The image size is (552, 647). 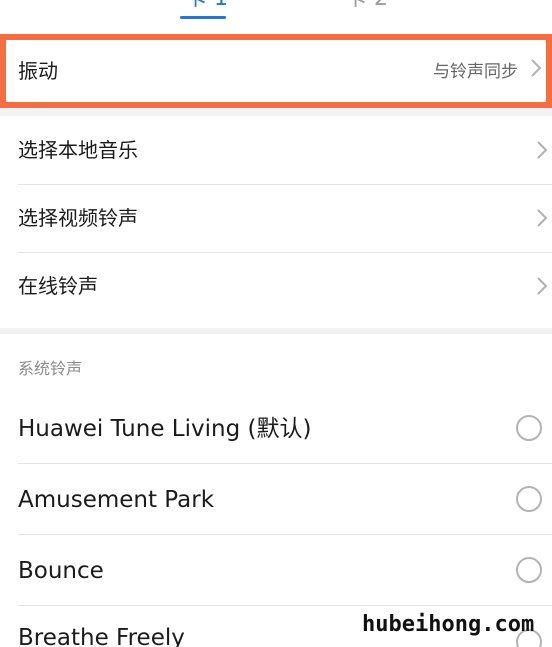 What do you see at coordinates (276, 500) in the screenshot?
I see `ringtone-item: Amusement Park` at bounding box center [276, 500].